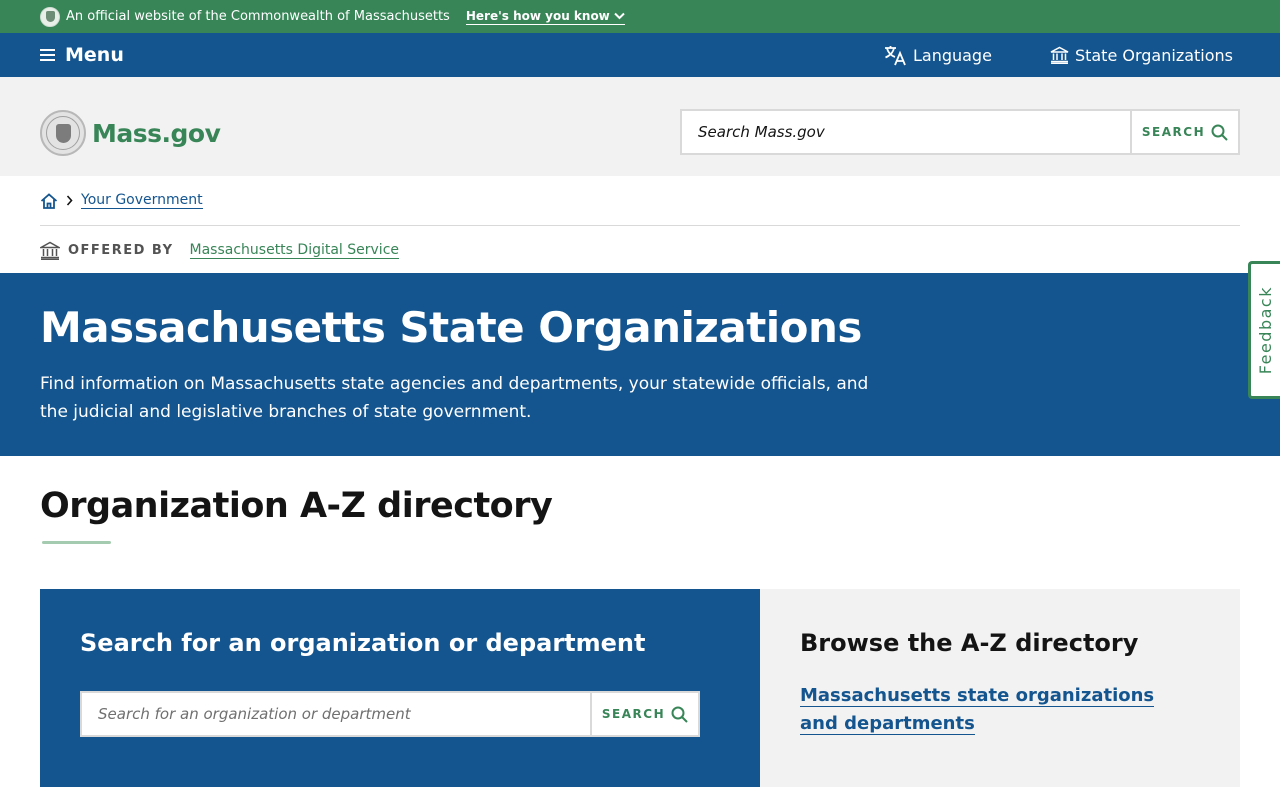 The image size is (1280, 800). I want to click on how-you-know-button: Here's how you know, so click(545, 16).